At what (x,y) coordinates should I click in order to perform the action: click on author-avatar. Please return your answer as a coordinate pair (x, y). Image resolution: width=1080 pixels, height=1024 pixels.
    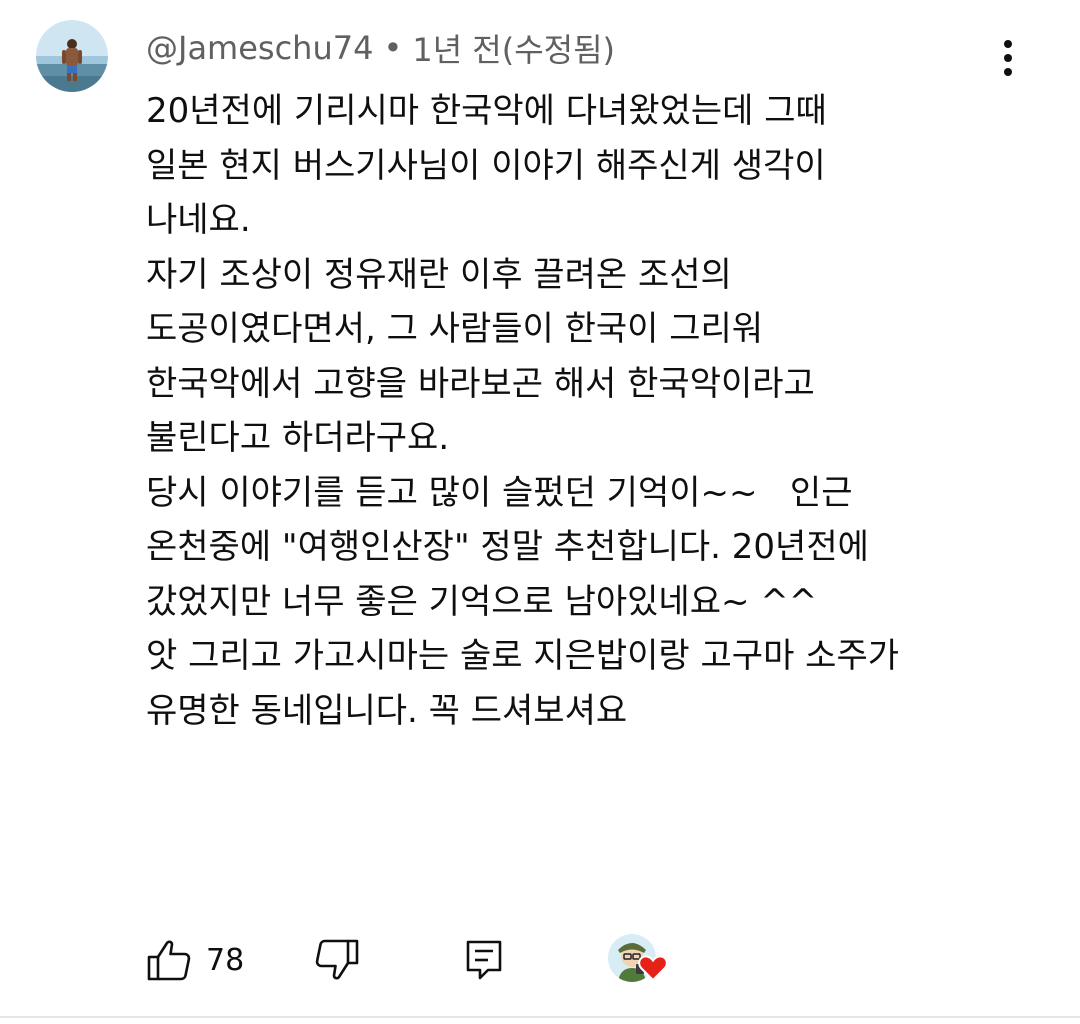
    Looking at the image, I should click on (72, 56).